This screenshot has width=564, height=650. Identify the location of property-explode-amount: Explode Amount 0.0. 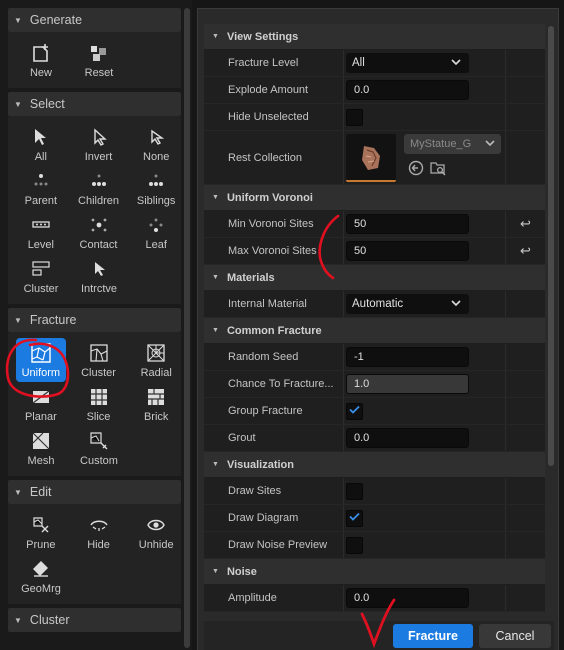
(374, 90).